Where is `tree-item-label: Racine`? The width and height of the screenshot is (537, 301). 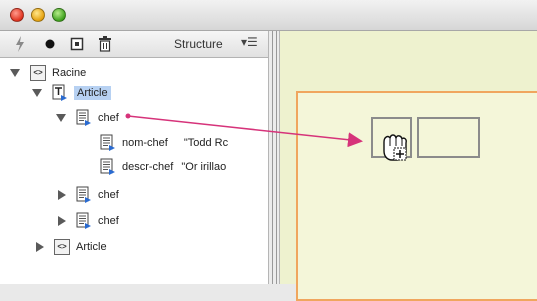
tree-item-label: Racine is located at coordinates (69, 73).